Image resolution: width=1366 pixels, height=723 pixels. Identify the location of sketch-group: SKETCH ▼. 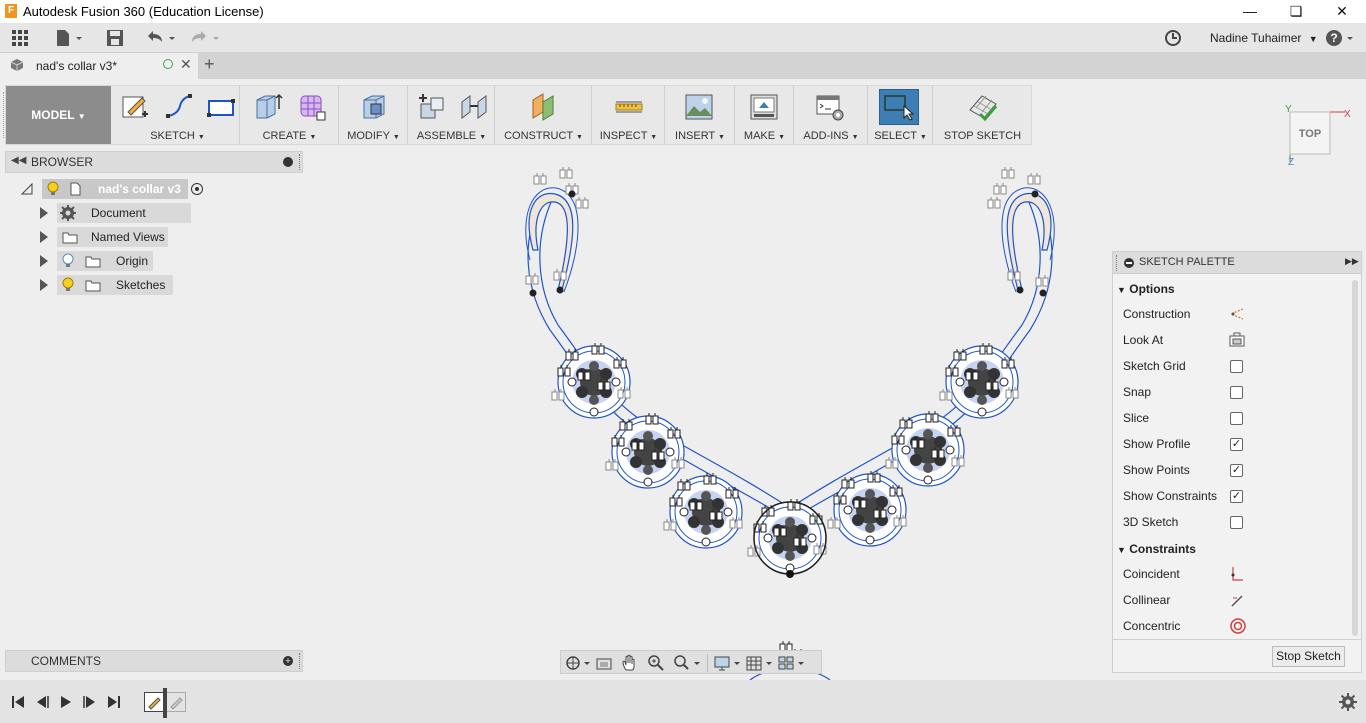
(178, 115).